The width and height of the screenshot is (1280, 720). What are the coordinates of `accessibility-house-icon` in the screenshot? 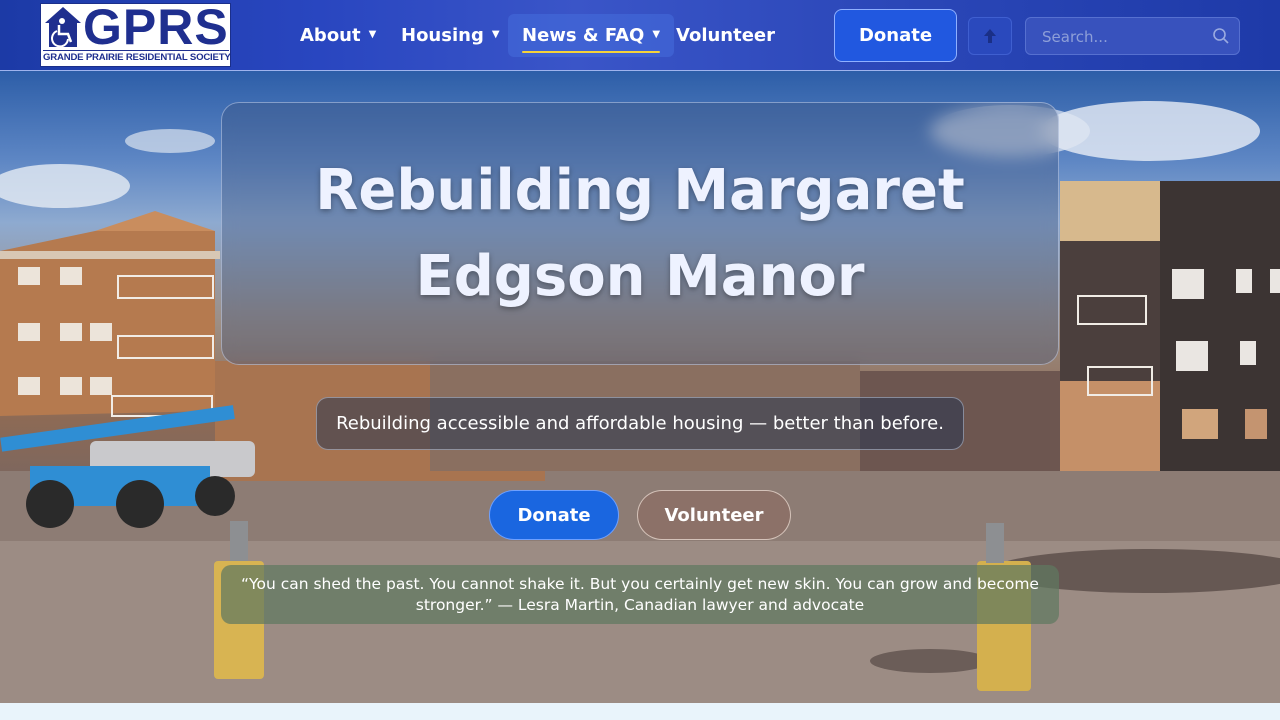 It's located at (63, 27).